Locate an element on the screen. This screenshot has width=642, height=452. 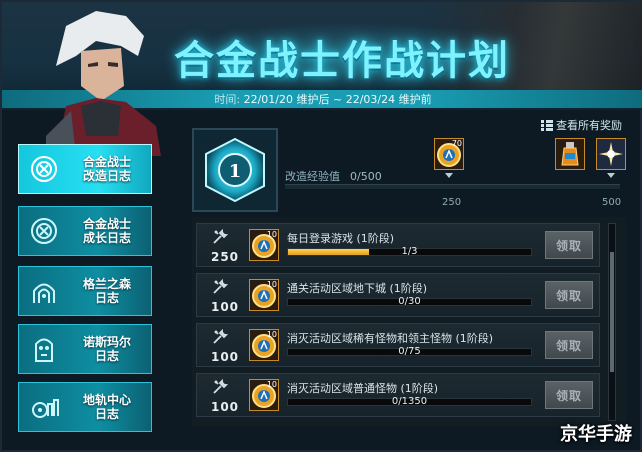
task-progress-text: 0/75 is located at coordinates (409, 351).